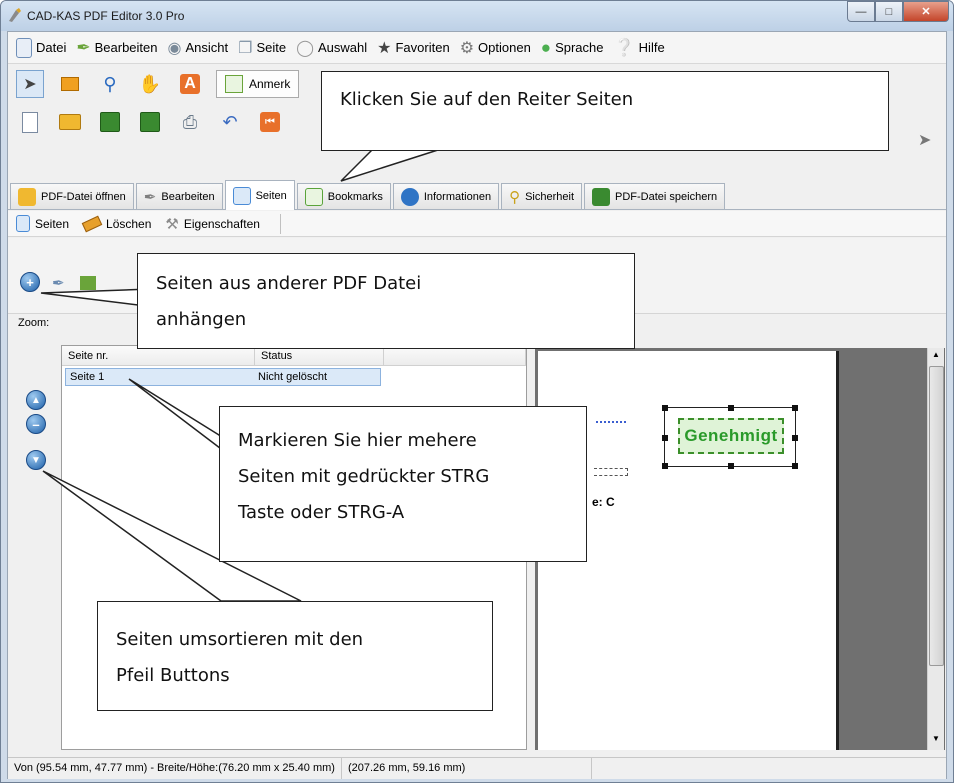 The image size is (954, 783). I want to click on annotation-label: Anmerk, so click(270, 84).